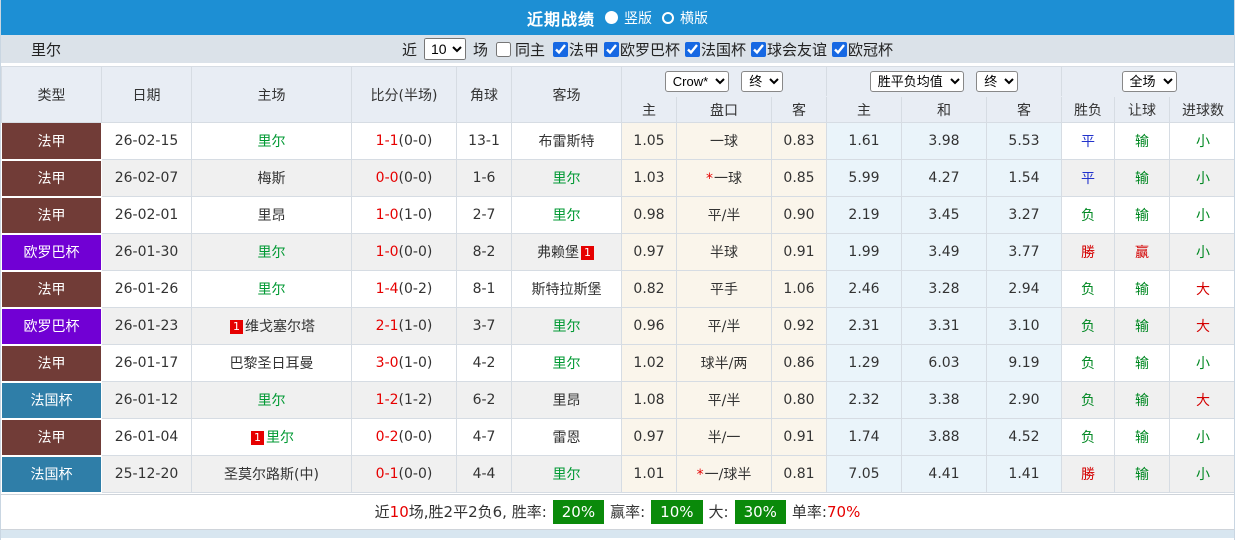 The image size is (1235, 540). I want to click on avg-draw-cell: 3.45, so click(944, 215).